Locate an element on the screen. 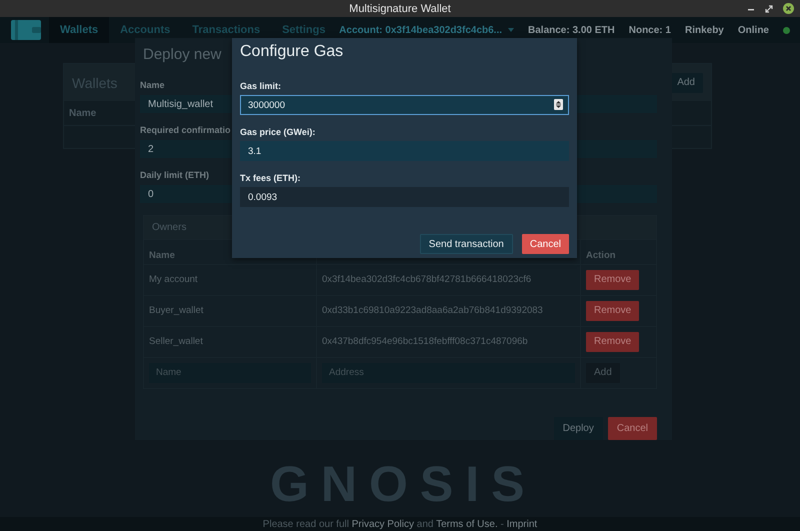  dialog-title: Configure Gas is located at coordinates (292, 52).